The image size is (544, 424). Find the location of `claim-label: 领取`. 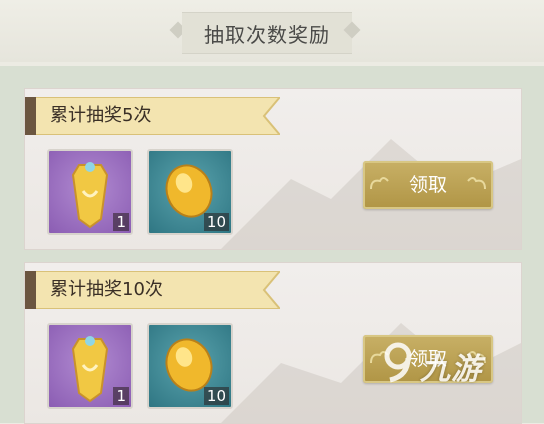

claim-label: 领取 is located at coordinates (427, 185).